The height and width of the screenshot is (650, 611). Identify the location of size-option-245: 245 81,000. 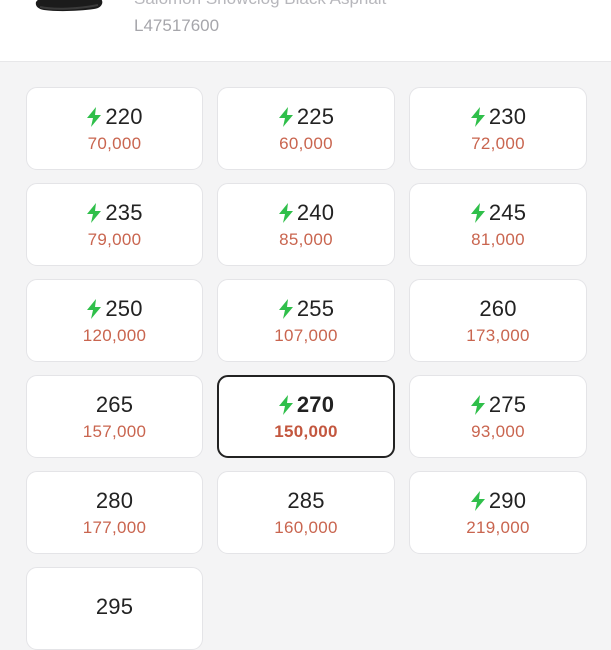
(498, 224).